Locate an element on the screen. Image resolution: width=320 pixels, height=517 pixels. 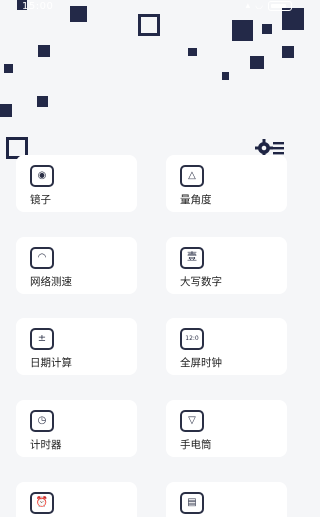
tool-card: ▤ is located at coordinates (226, 499).